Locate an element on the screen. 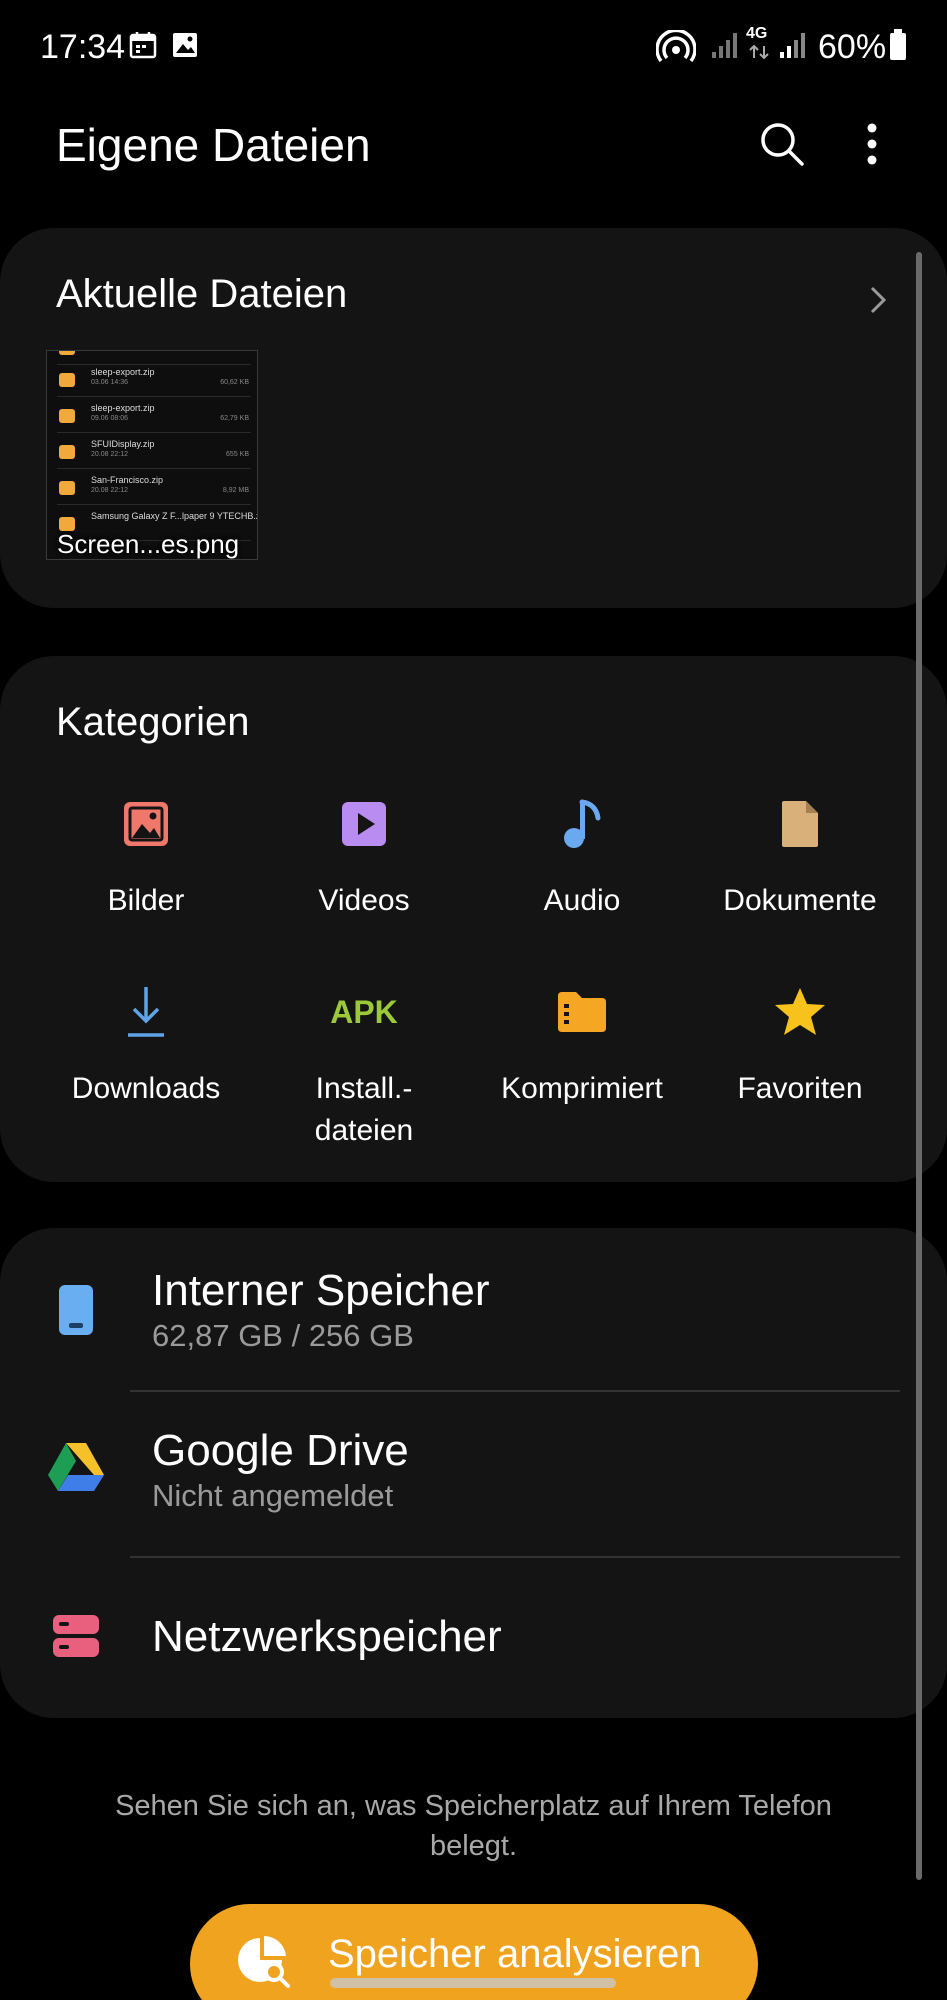  category-label: Dokumente is located at coordinates (800, 900).